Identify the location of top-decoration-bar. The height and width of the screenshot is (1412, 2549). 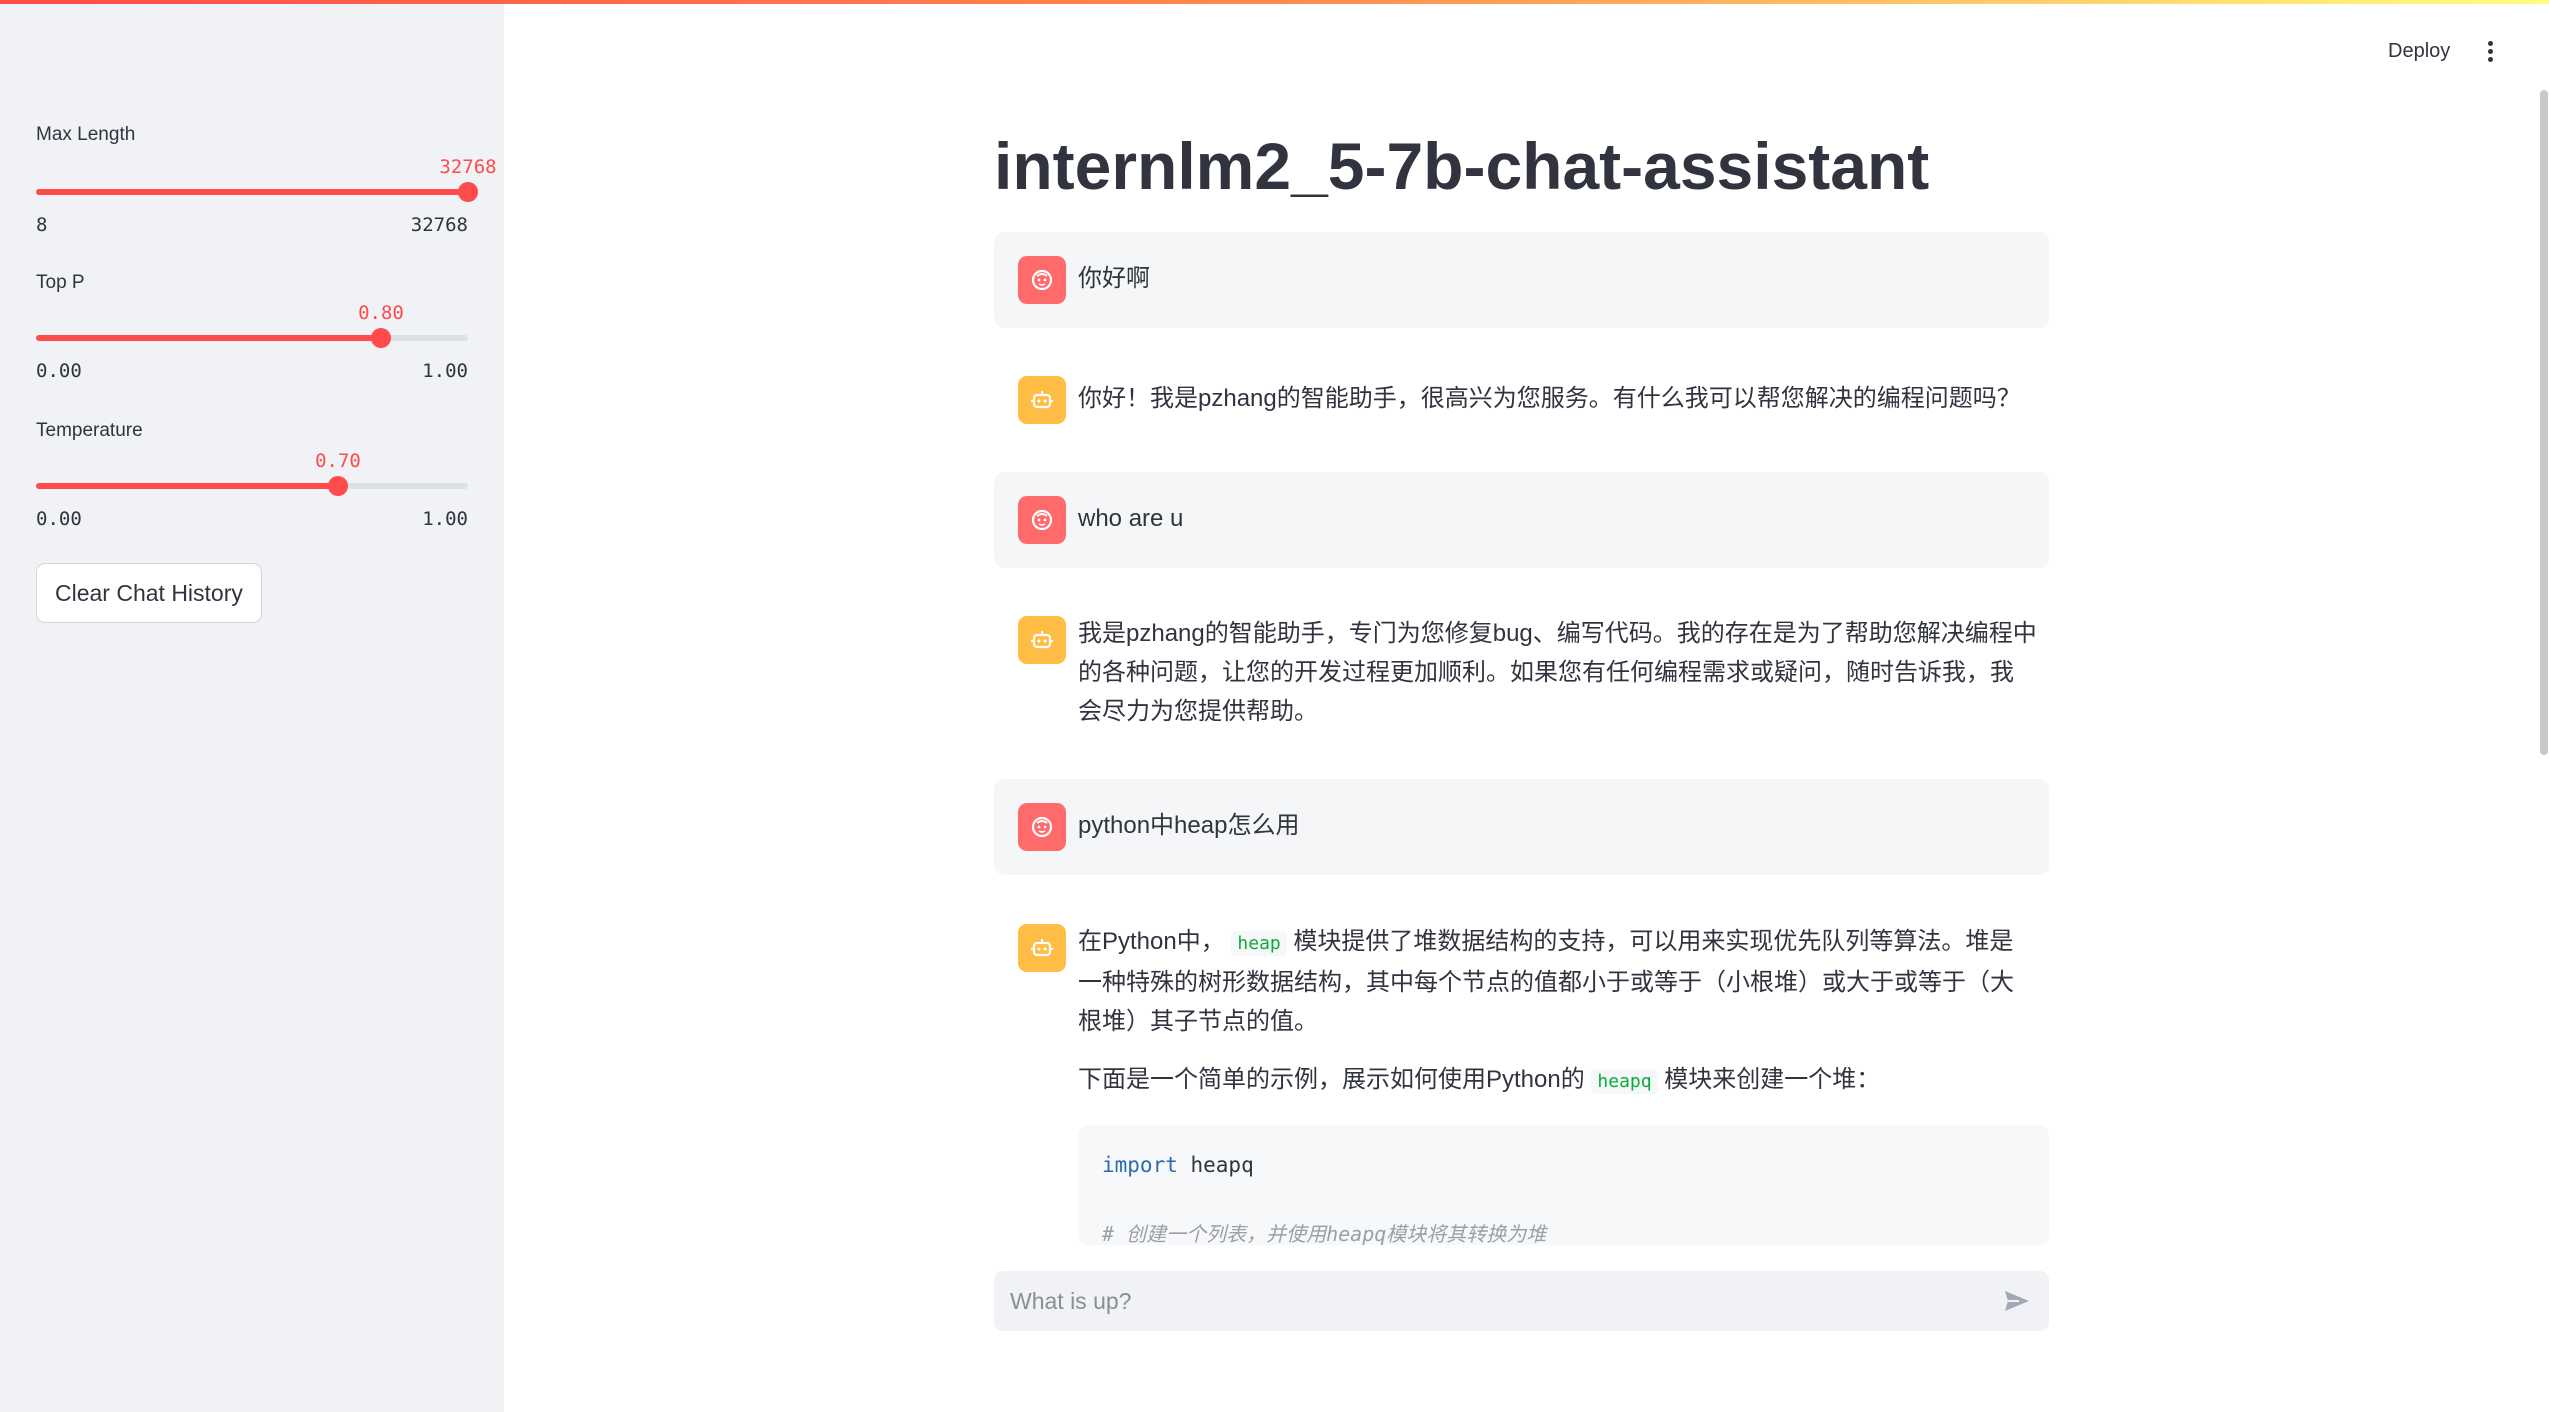
(1274, 2).